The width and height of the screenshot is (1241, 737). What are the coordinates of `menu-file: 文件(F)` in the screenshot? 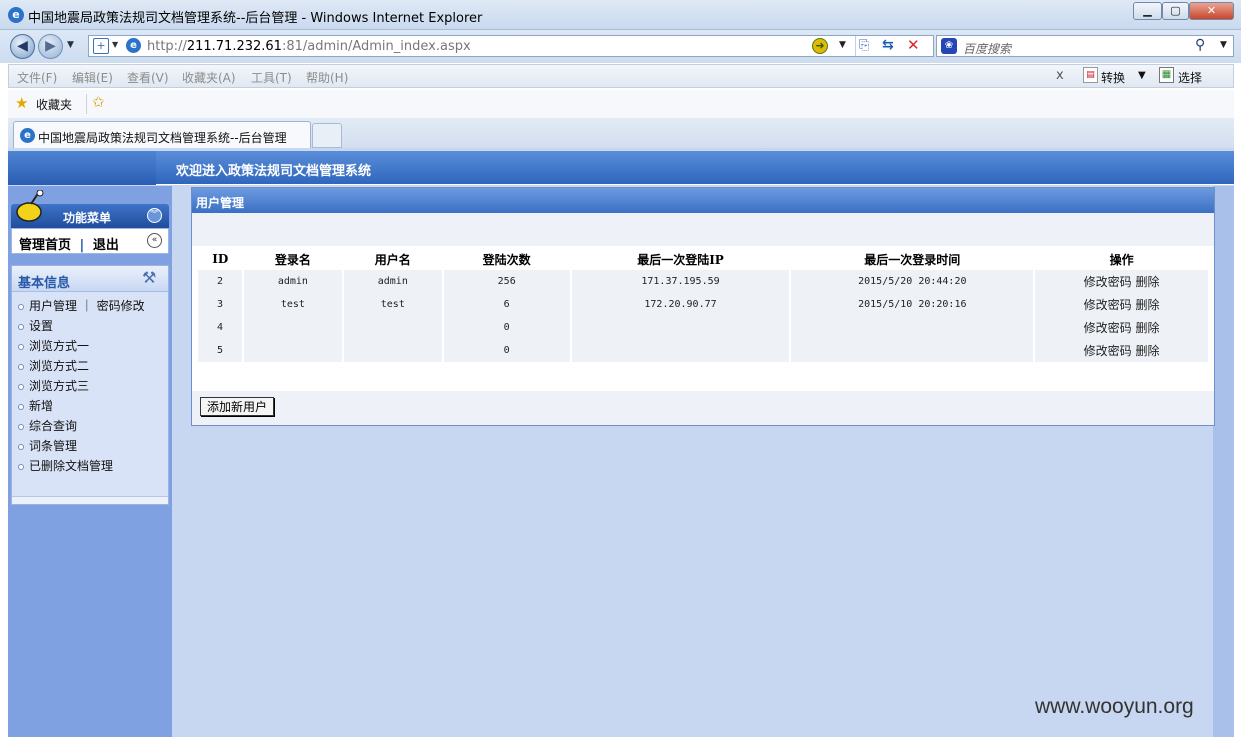 It's located at (37, 77).